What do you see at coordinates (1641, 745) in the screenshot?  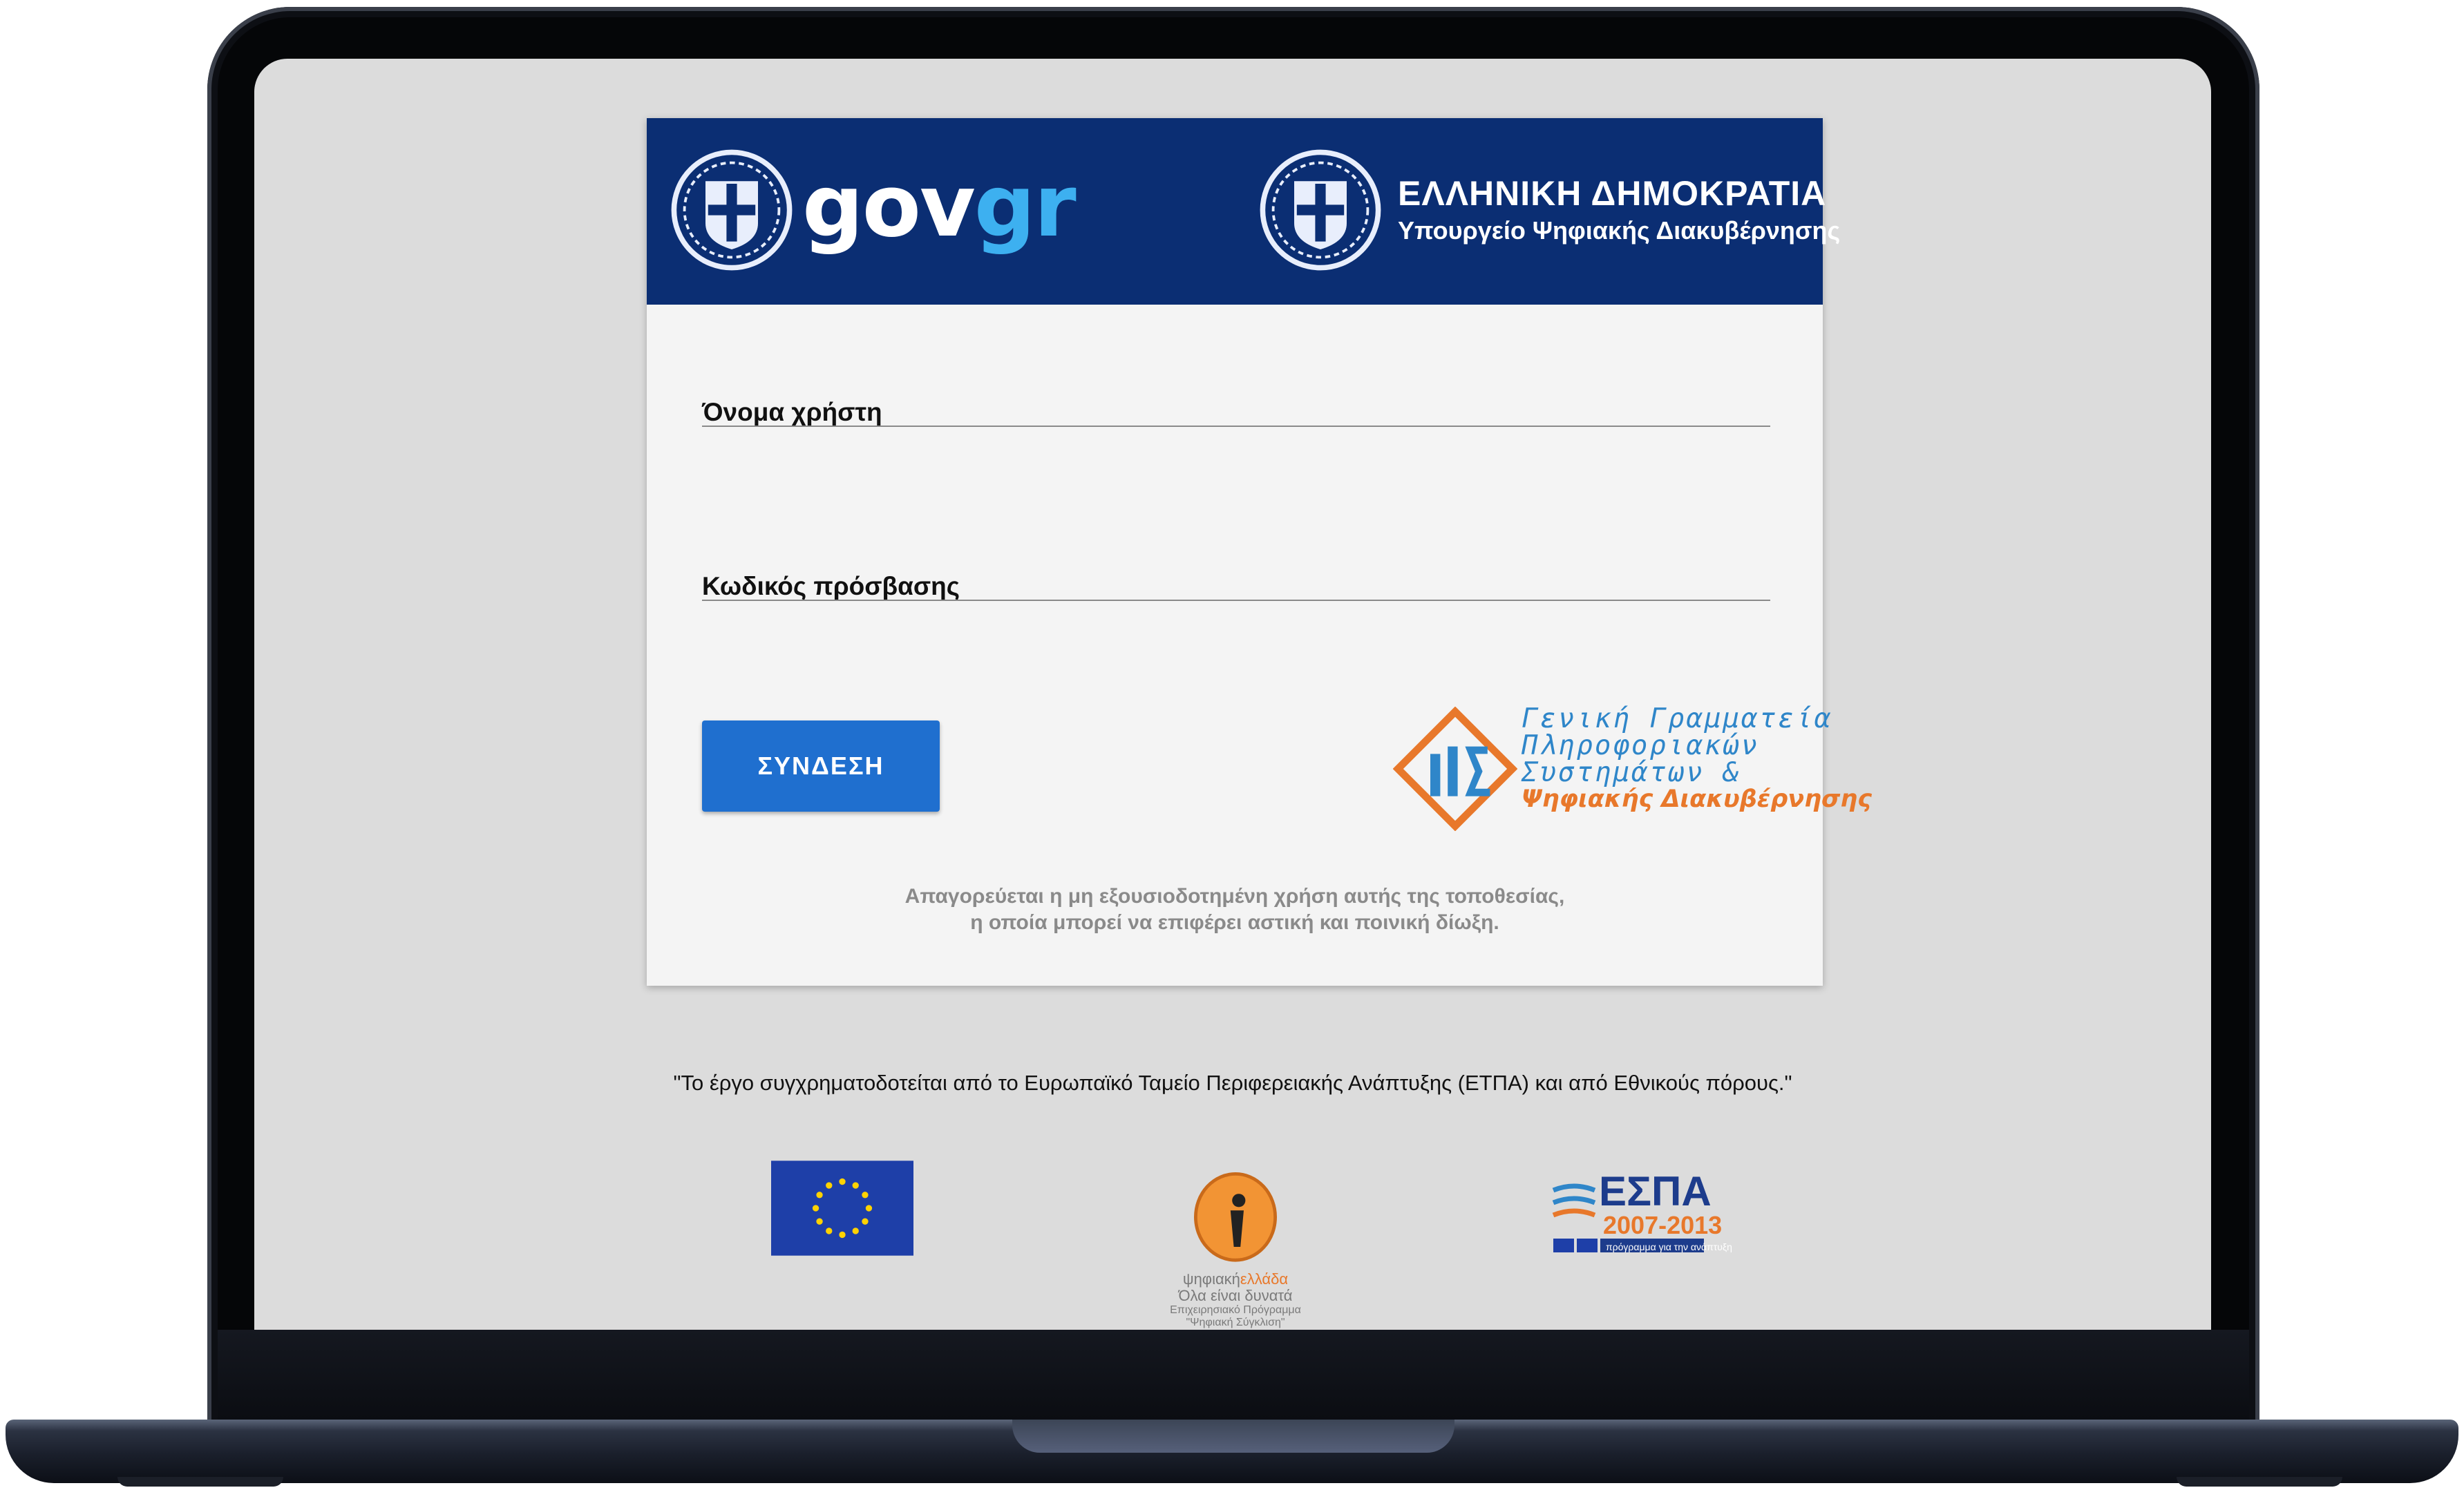 I see `gsis-line2: Πληροφοριακών` at bounding box center [1641, 745].